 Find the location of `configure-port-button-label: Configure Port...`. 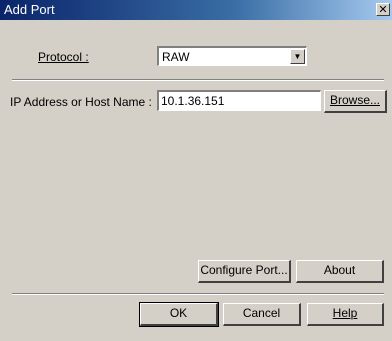

configure-port-button-label: Configure Port... is located at coordinates (244, 270).